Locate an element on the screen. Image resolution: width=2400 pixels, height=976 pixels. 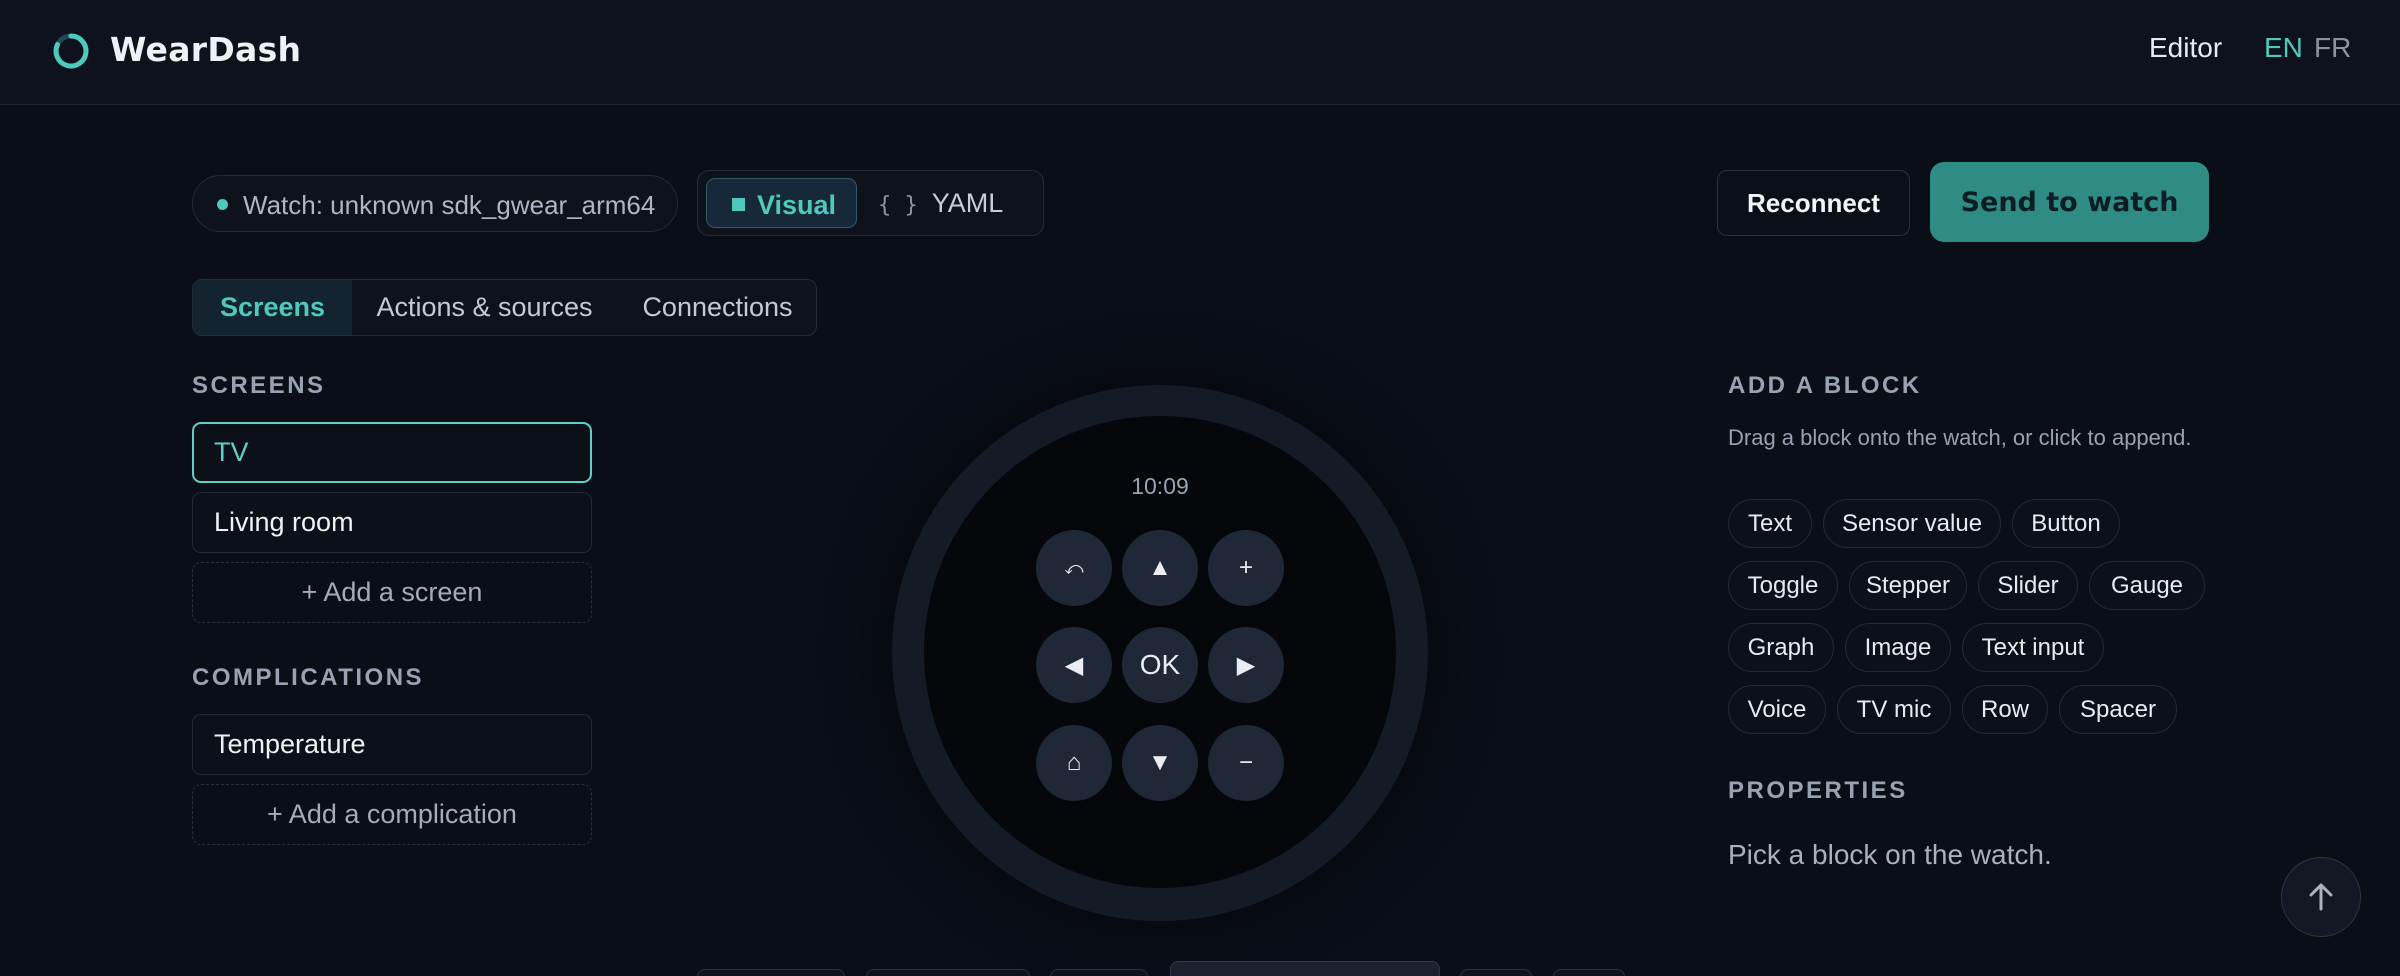
brand-name: WearDash is located at coordinates (205, 49).